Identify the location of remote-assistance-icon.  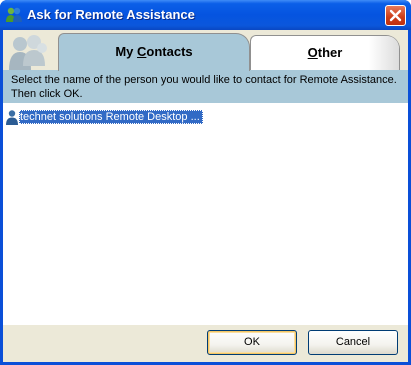
(14, 14).